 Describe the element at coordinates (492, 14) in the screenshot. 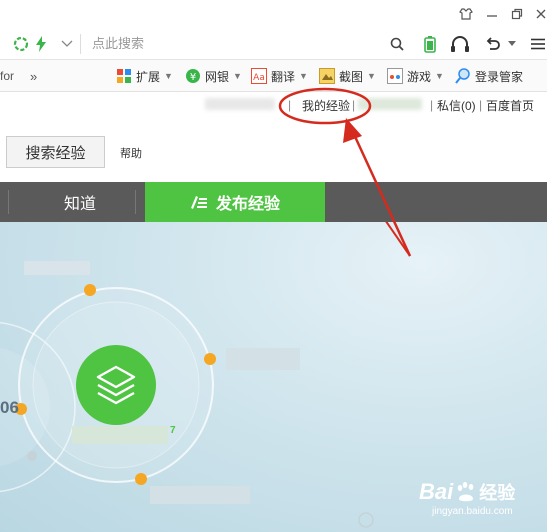

I see `minimize-icon` at that location.